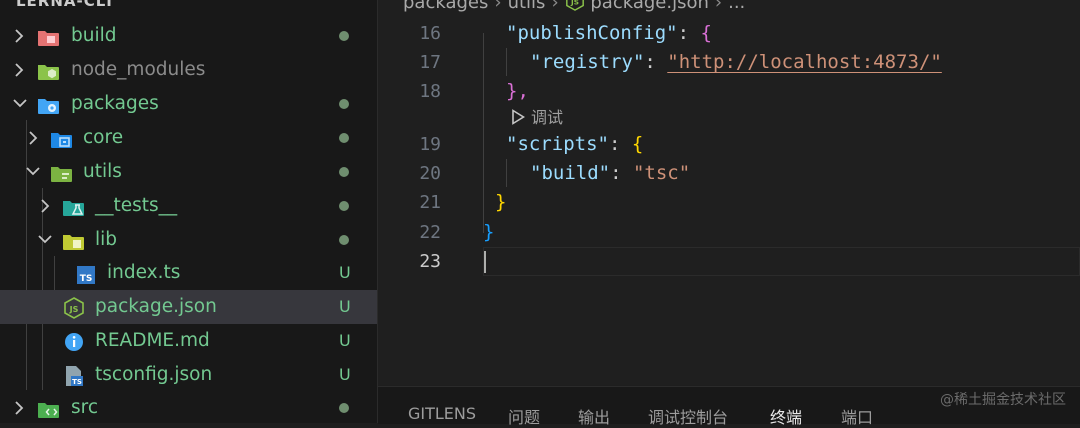 The height and width of the screenshot is (428, 1080). Describe the element at coordinates (688, 416) in the screenshot. I see `tab-debug-console: 调试控制台` at that location.